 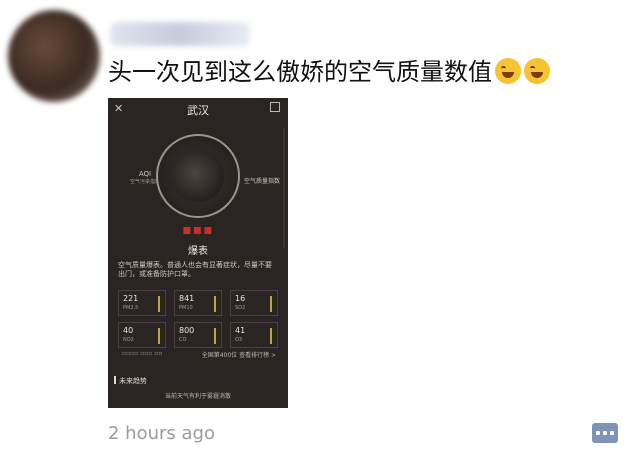 I want to click on metric-name: SO2, so click(x=240, y=308).